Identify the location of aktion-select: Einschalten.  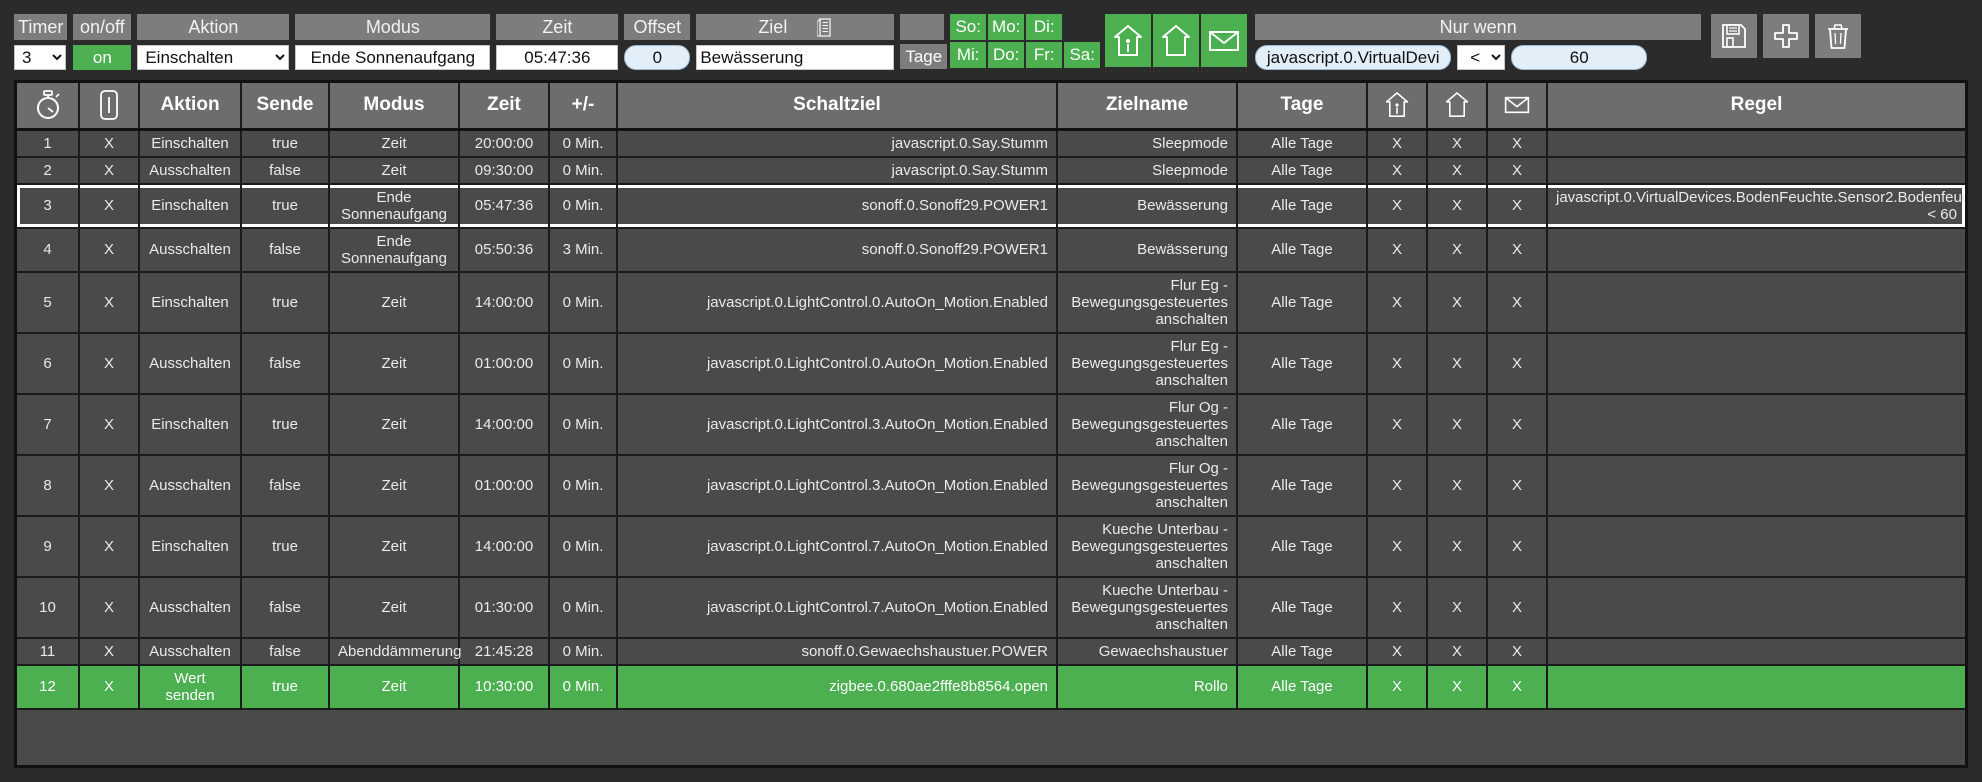
(213, 57).